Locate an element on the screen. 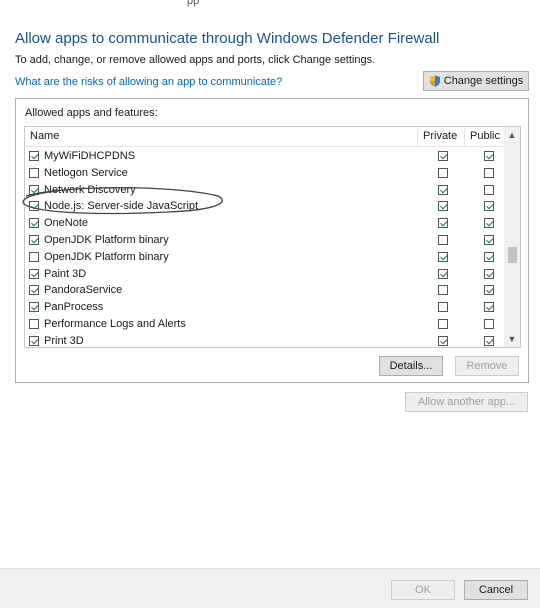  column-header-name: Name is located at coordinates (44, 136).